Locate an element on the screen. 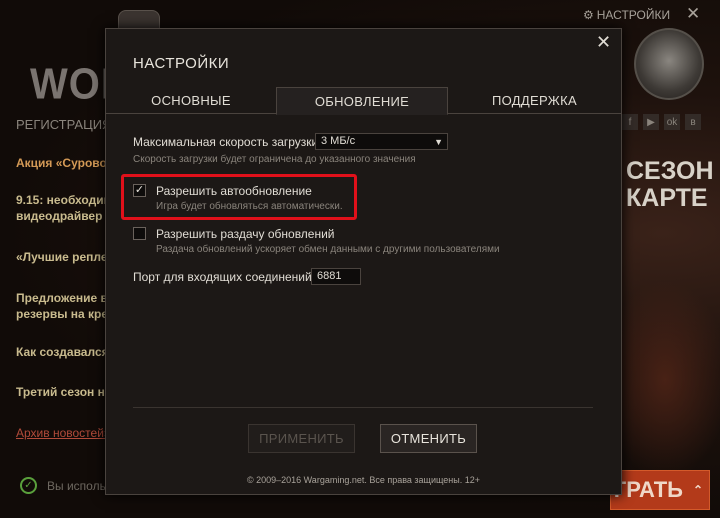  cancel-button: ОТМЕНИТЬ is located at coordinates (428, 438).